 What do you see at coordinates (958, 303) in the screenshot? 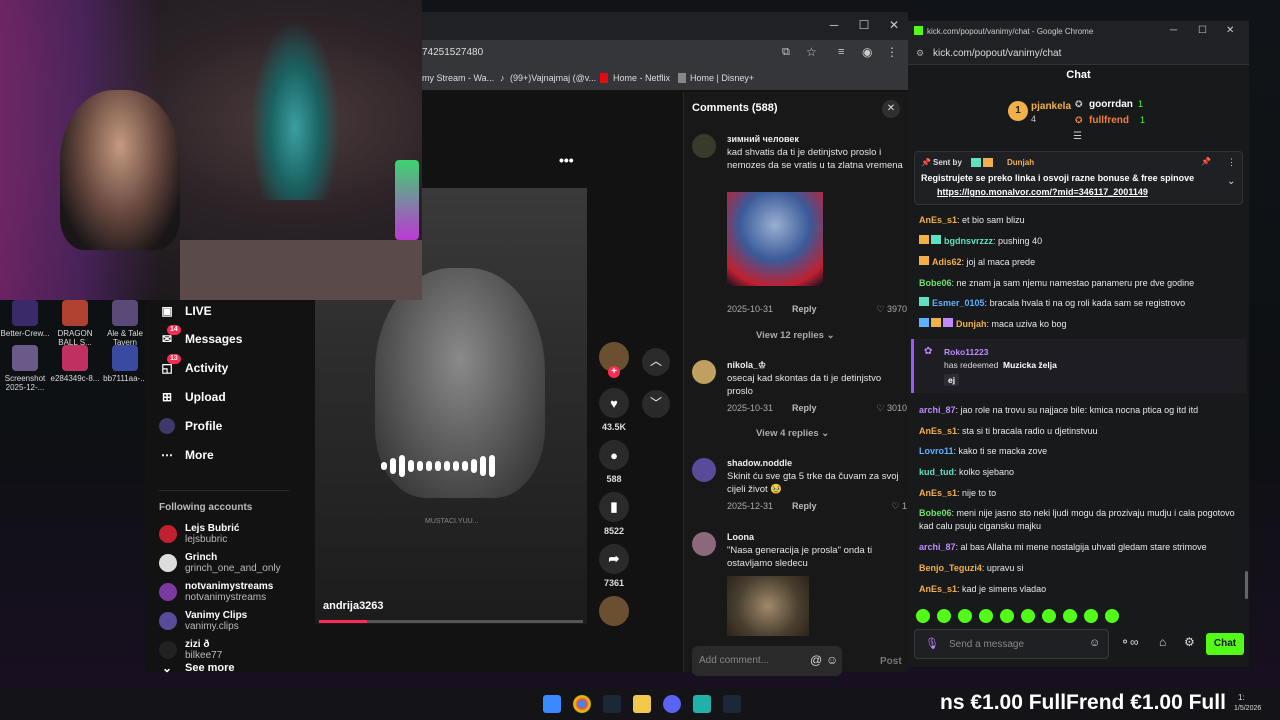
I see `chat-username: Esmer_0105` at bounding box center [958, 303].